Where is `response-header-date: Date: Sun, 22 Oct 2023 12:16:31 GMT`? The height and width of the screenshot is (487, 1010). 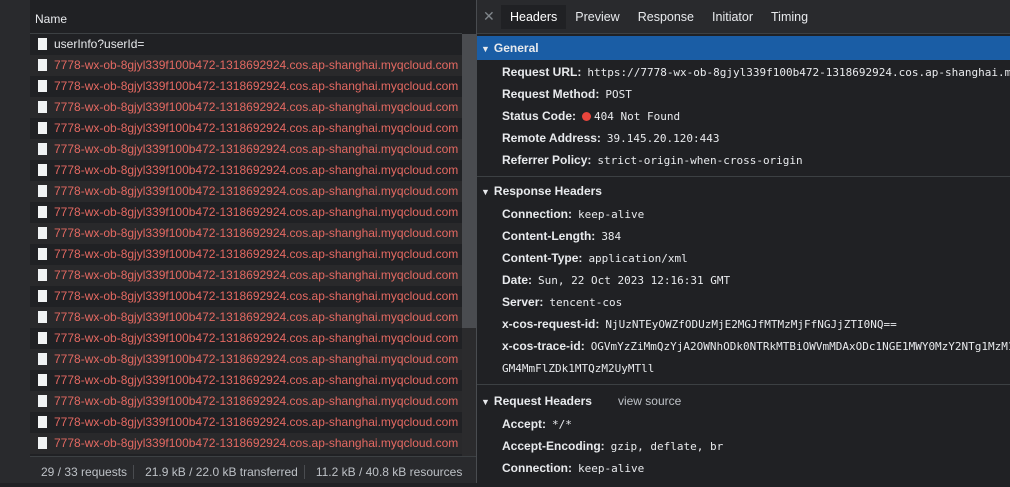 response-header-date: Date: Sun, 22 Oct 2023 12:16:31 GMT is located at coordinates (616, 280).